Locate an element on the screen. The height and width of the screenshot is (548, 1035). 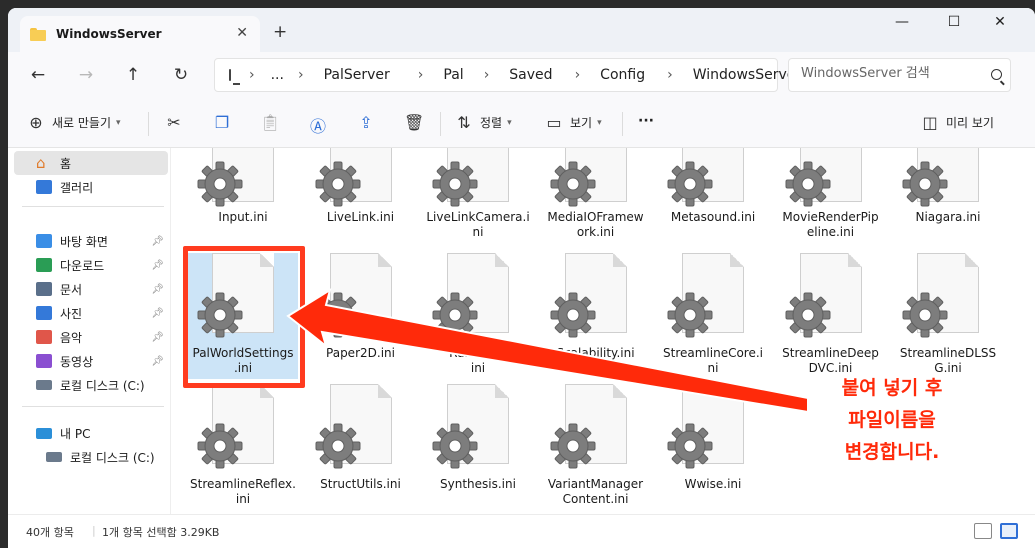
annotation-text: 붙여 넣기 후 파일이름을 변경합니다. is located at coordinates (892, 420).